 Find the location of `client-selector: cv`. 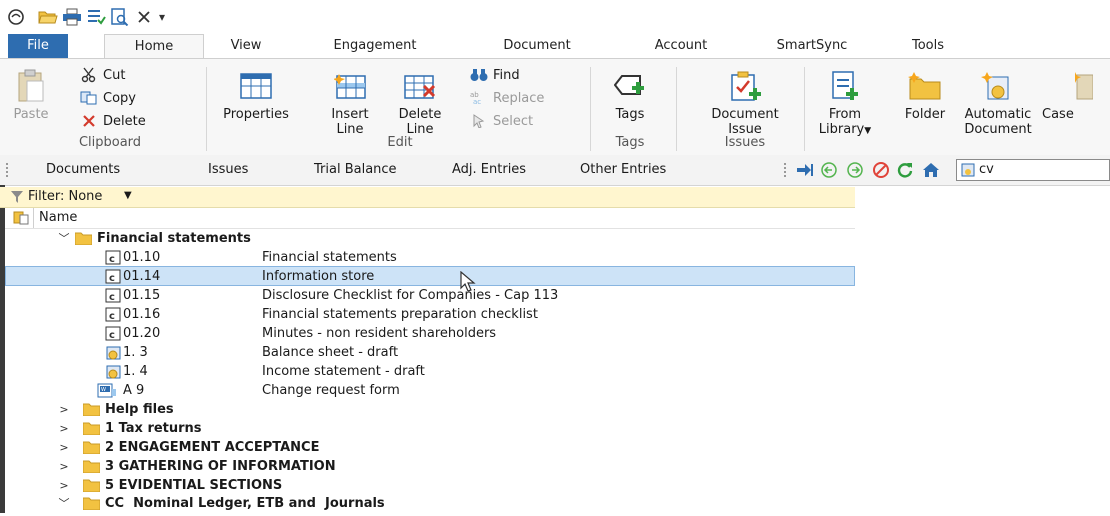

client-selector: cv is located at coordinates (1033, 170).